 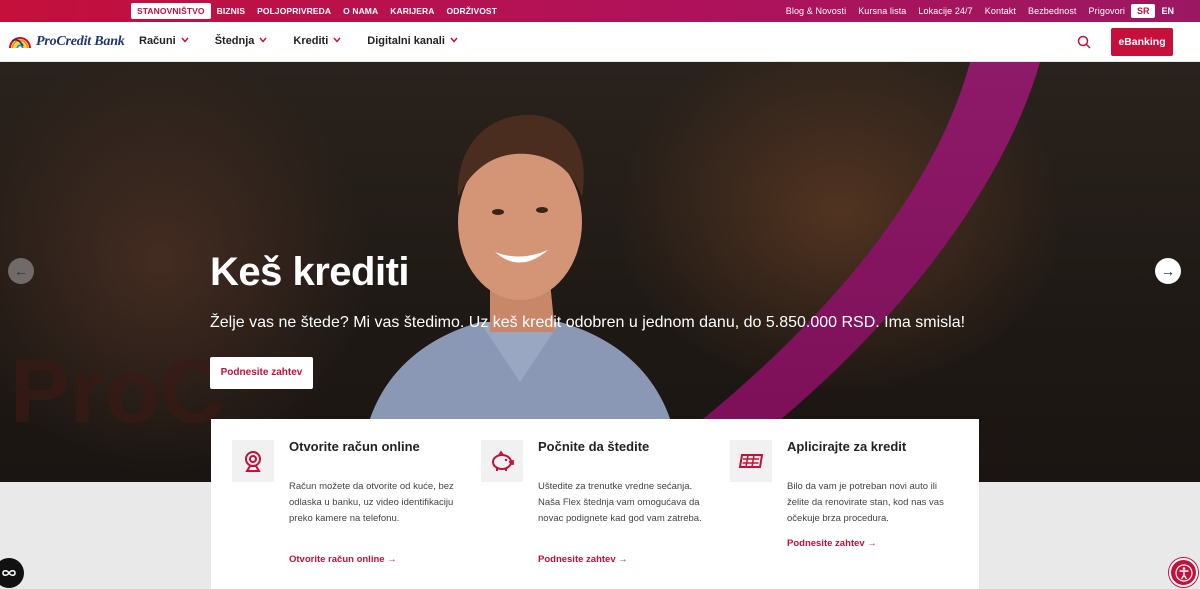 I want to click on link-bezbednost: Bezbednost, so click(x=1052, y=11).